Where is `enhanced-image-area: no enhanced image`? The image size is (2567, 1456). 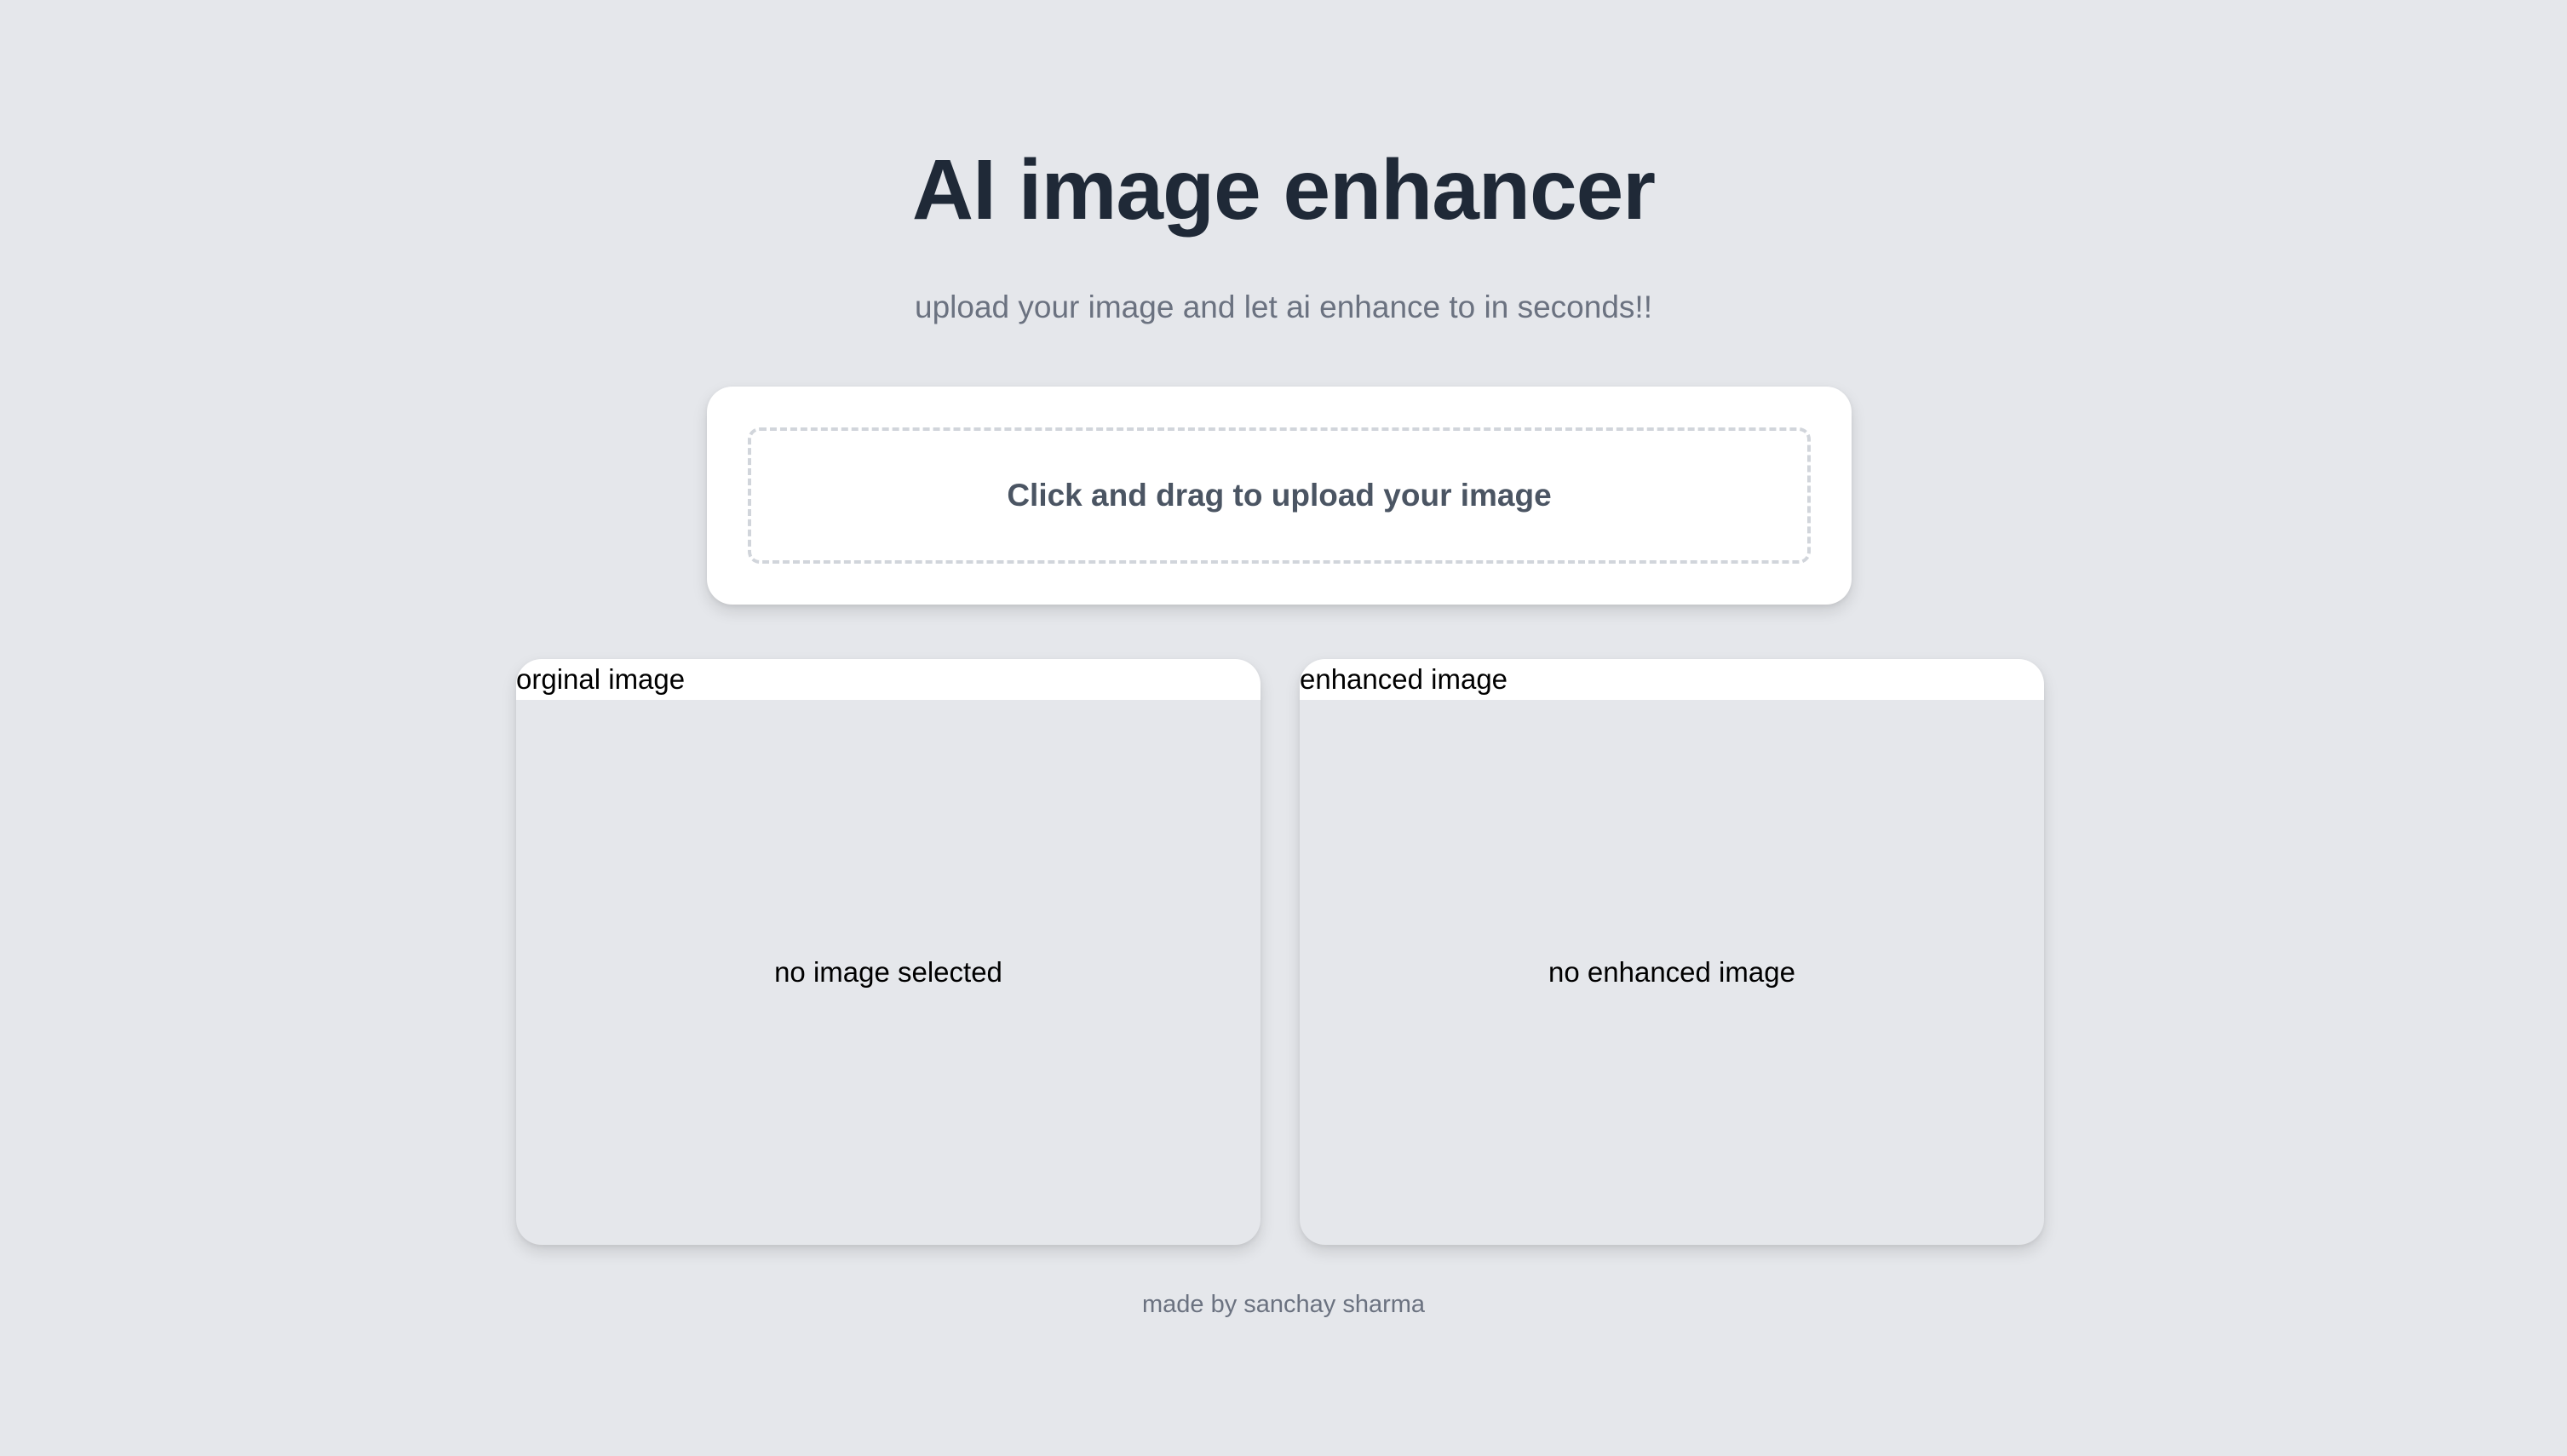
enhanced-image-area: no enhanced image is located at coordinates (1672, 973).